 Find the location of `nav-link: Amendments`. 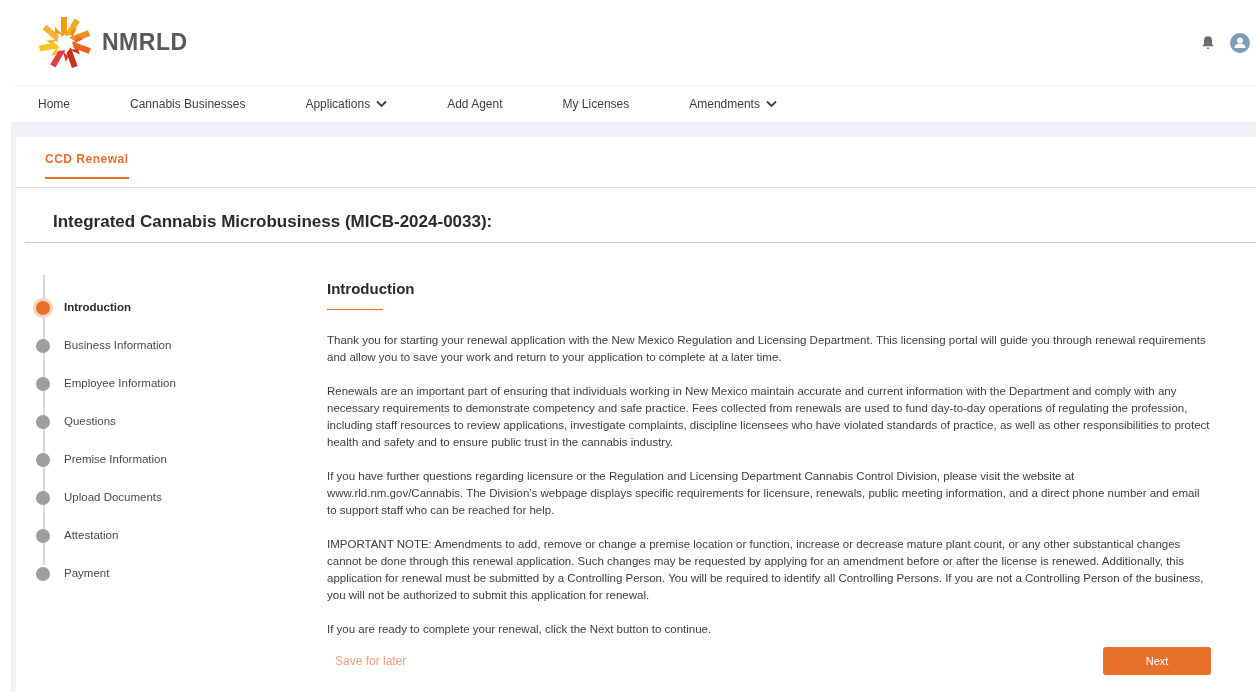

nav-link: Amendments is located at coordinates (733, 104).